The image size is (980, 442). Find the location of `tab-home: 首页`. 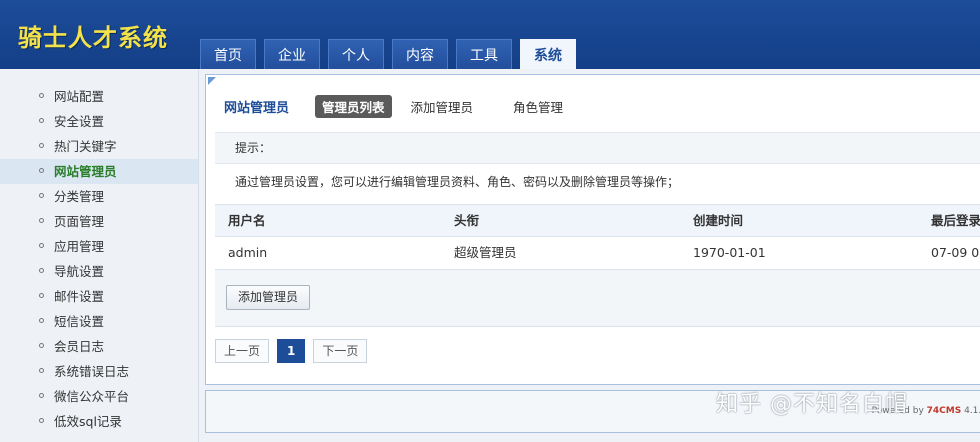

tab-home: 首页 is located at coordinates (228, 54).